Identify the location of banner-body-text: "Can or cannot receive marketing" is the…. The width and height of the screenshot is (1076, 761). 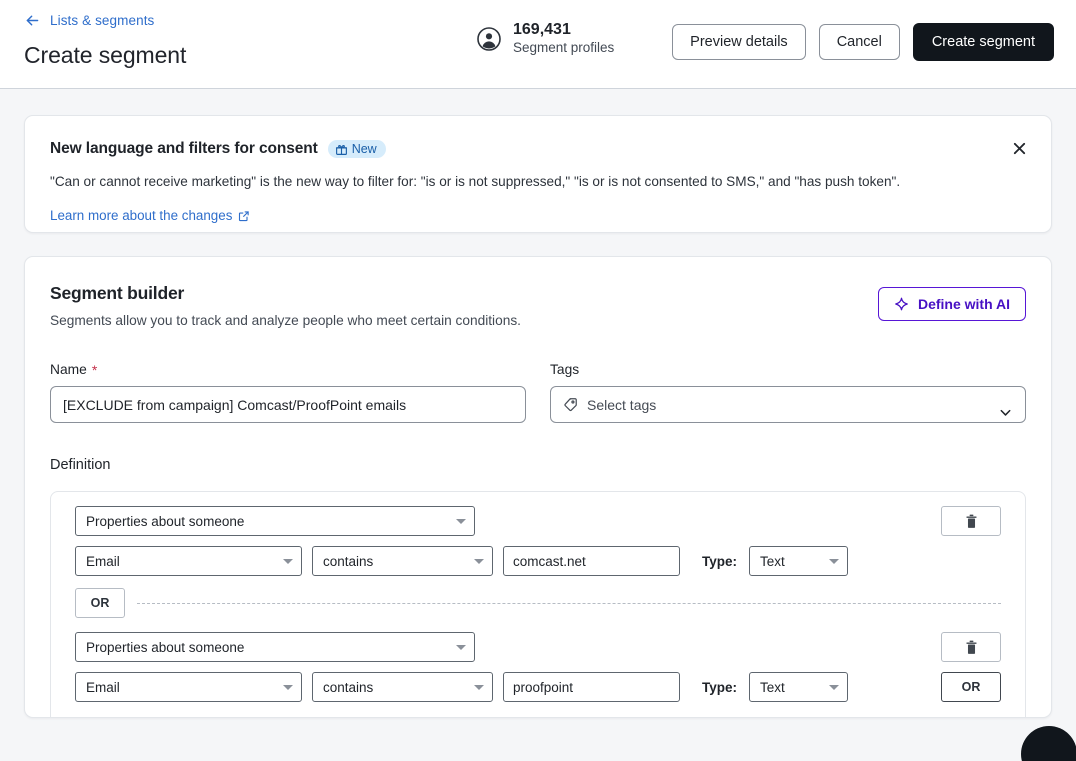
(475, 181).